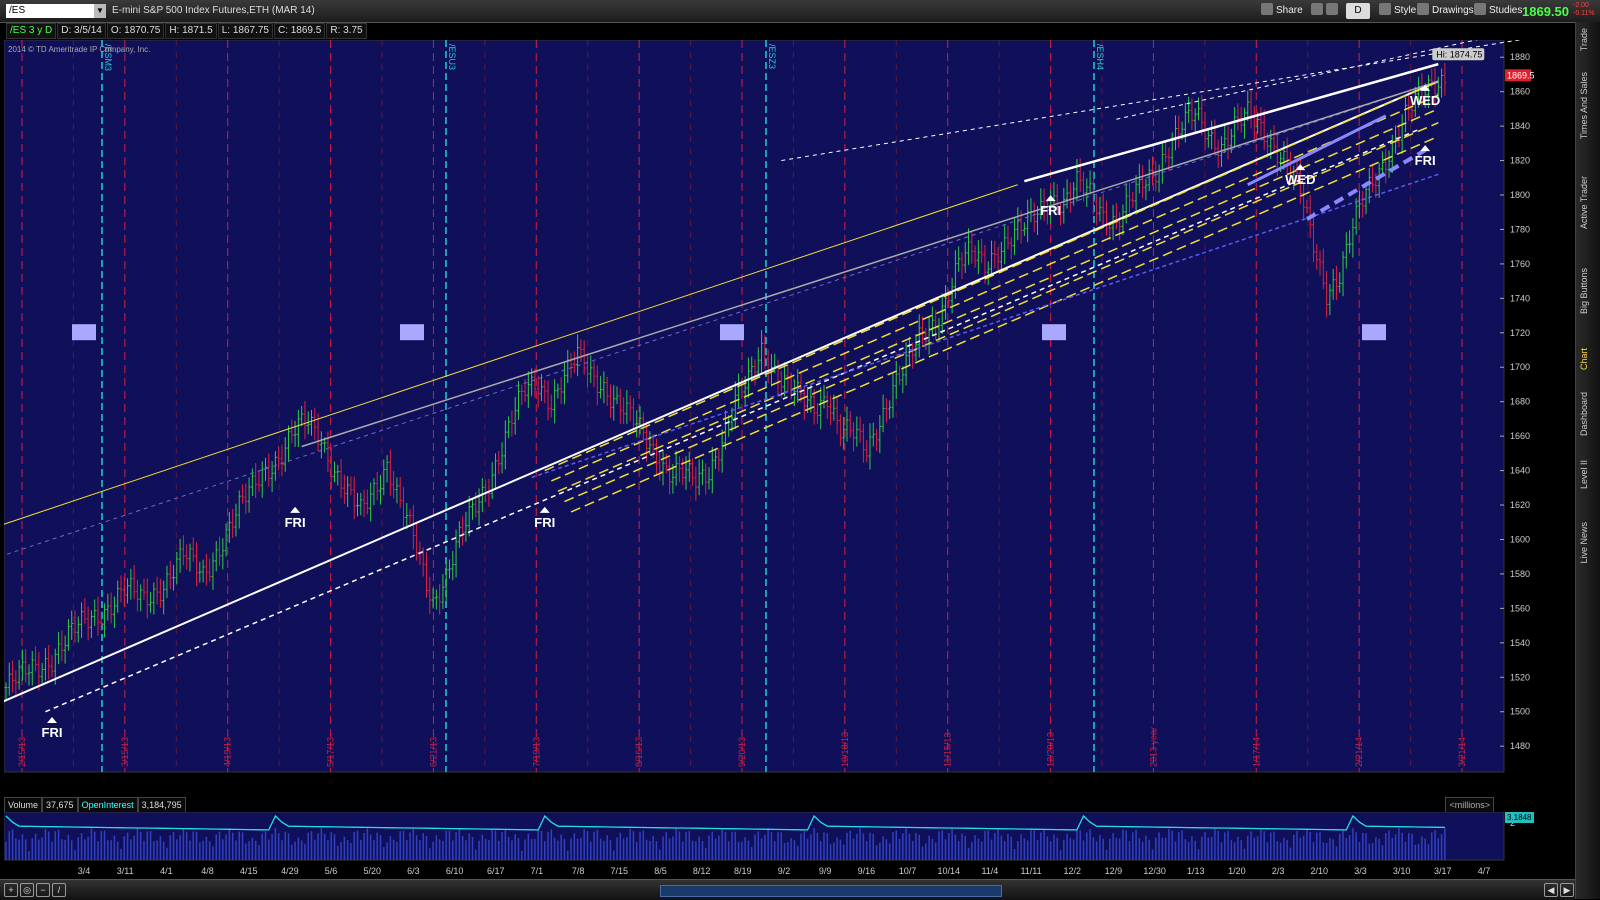  I want to click on scroll-left-icon: ◀, so click(1551, 890).